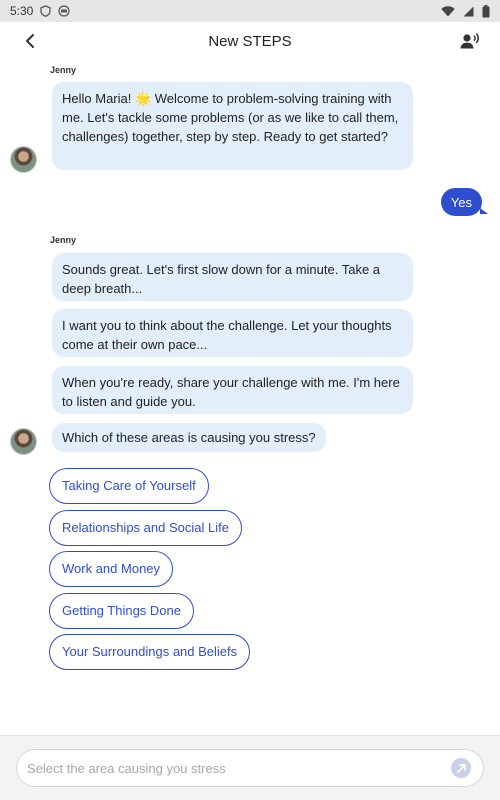  Describe the element at coordinates (111, 569) in the screenshot. I see `option-chip-work-money: Work and Money` at that location.